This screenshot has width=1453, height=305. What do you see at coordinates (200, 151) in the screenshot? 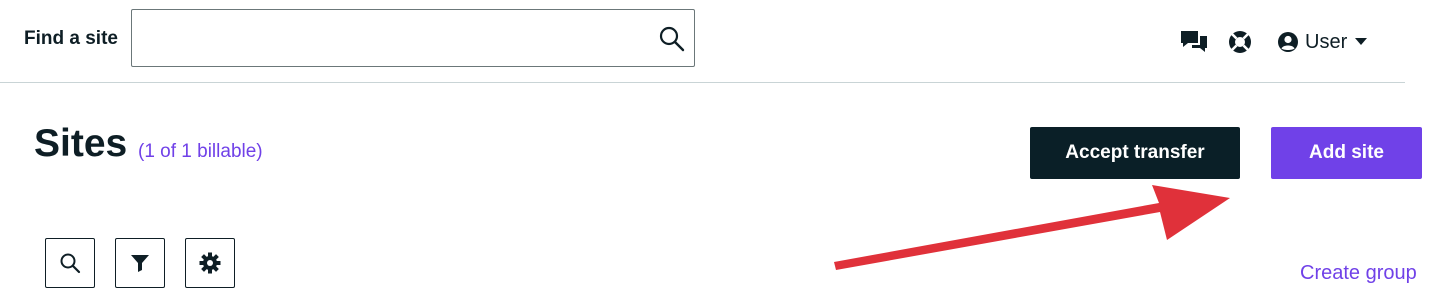
I see `billable-count: (1 of 1 billable)` at bounding box center [200, 151].